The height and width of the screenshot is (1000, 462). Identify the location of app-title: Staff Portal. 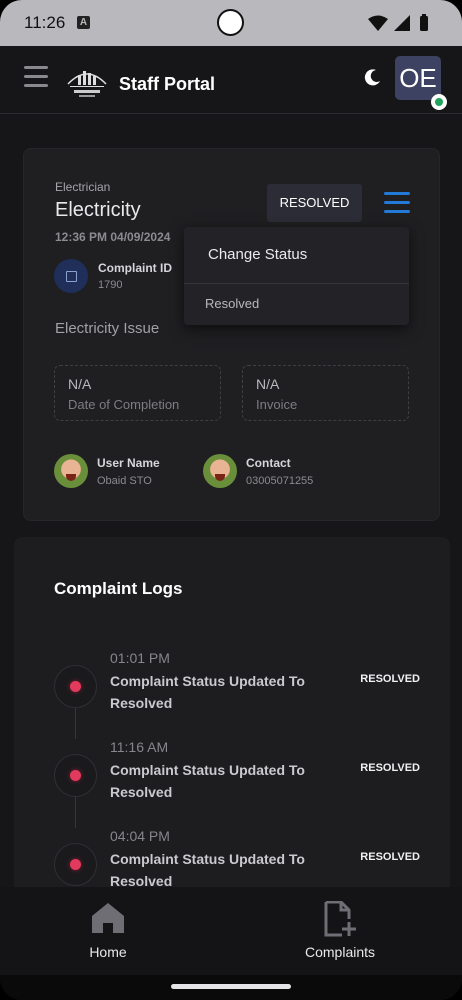
(167, 84).